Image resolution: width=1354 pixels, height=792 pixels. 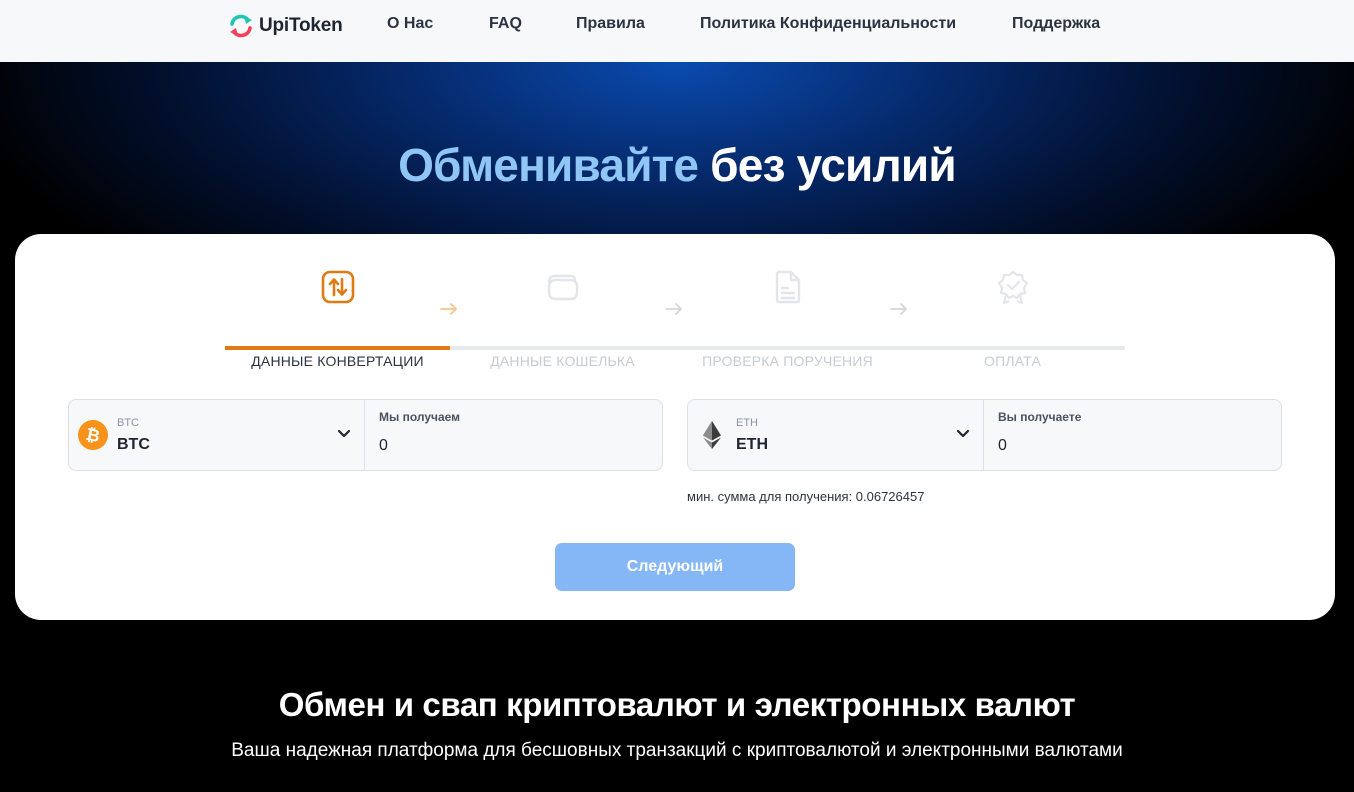 I want to click on step-label: ДАННЫЕ КОШЕЛЬКА, so click(x=562, y=361).